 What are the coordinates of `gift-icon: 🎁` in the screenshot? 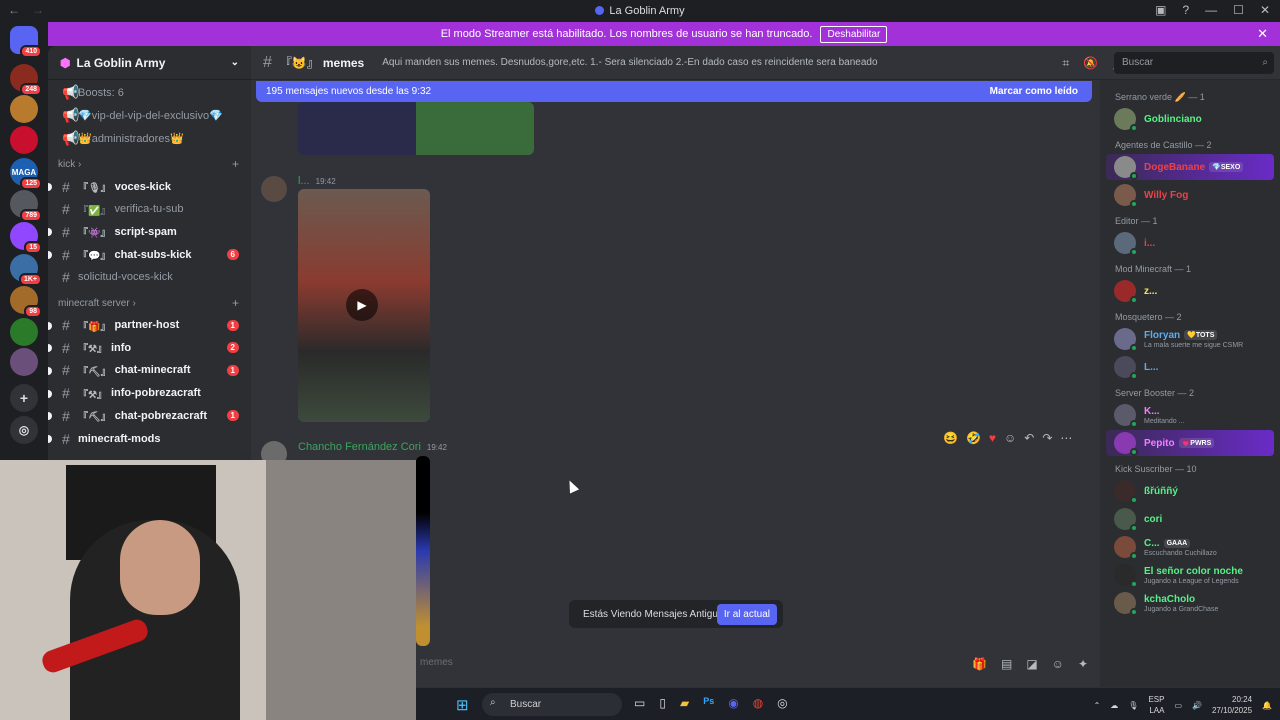 It's located at (979, 664).